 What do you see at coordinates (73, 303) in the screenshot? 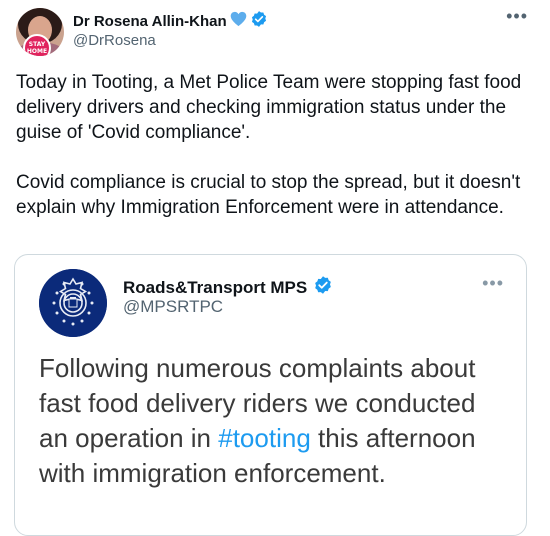
I see `met-police-logo-avatar` at bounding box center [73, 303].